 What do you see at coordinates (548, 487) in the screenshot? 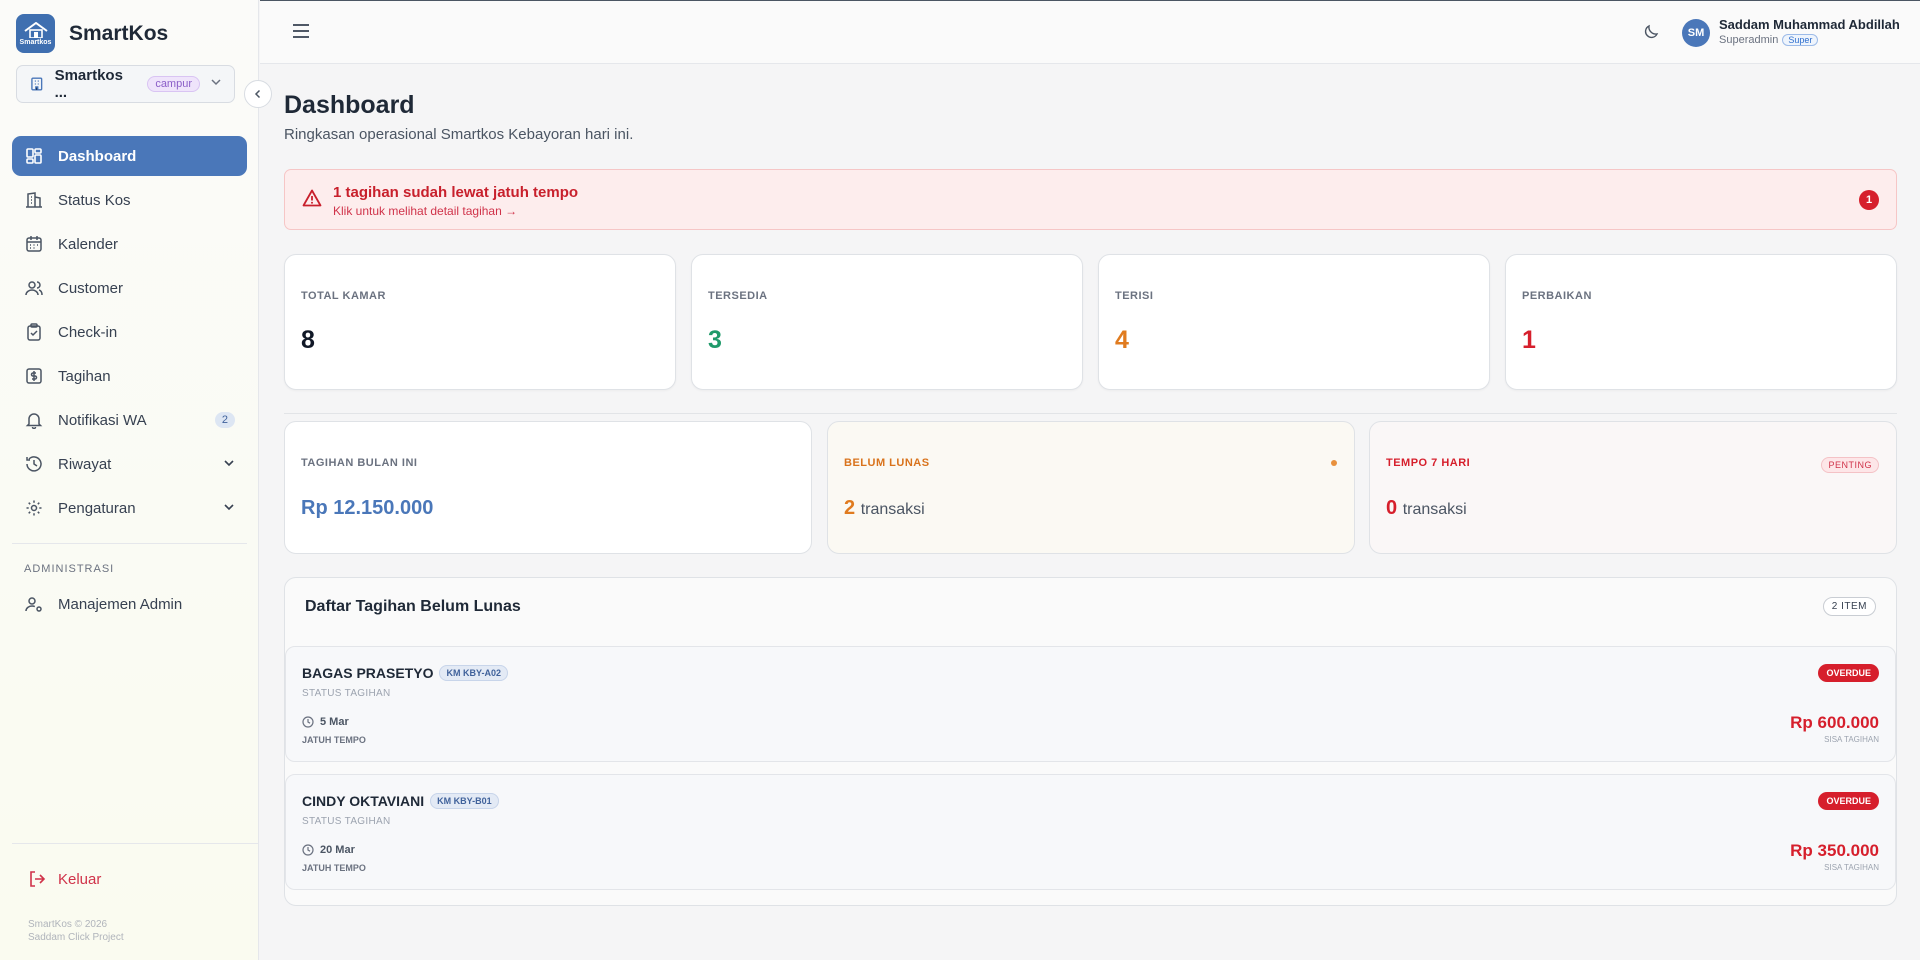
I see `finance-card-tagihan-bulan-ini: TAGIHAN BULAN INI Rp 12.150.000` at bounding box center [548, 487].